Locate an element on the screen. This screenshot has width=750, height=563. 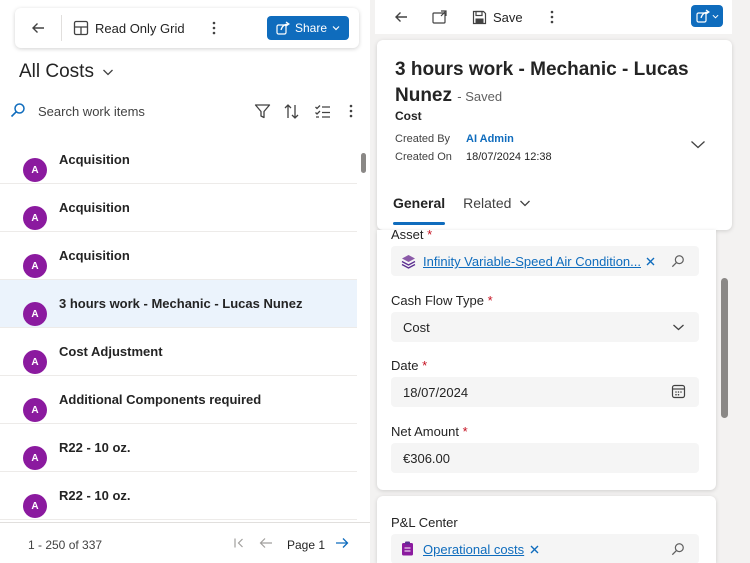
view-title: All Costs is located at coordinates (56, 71).